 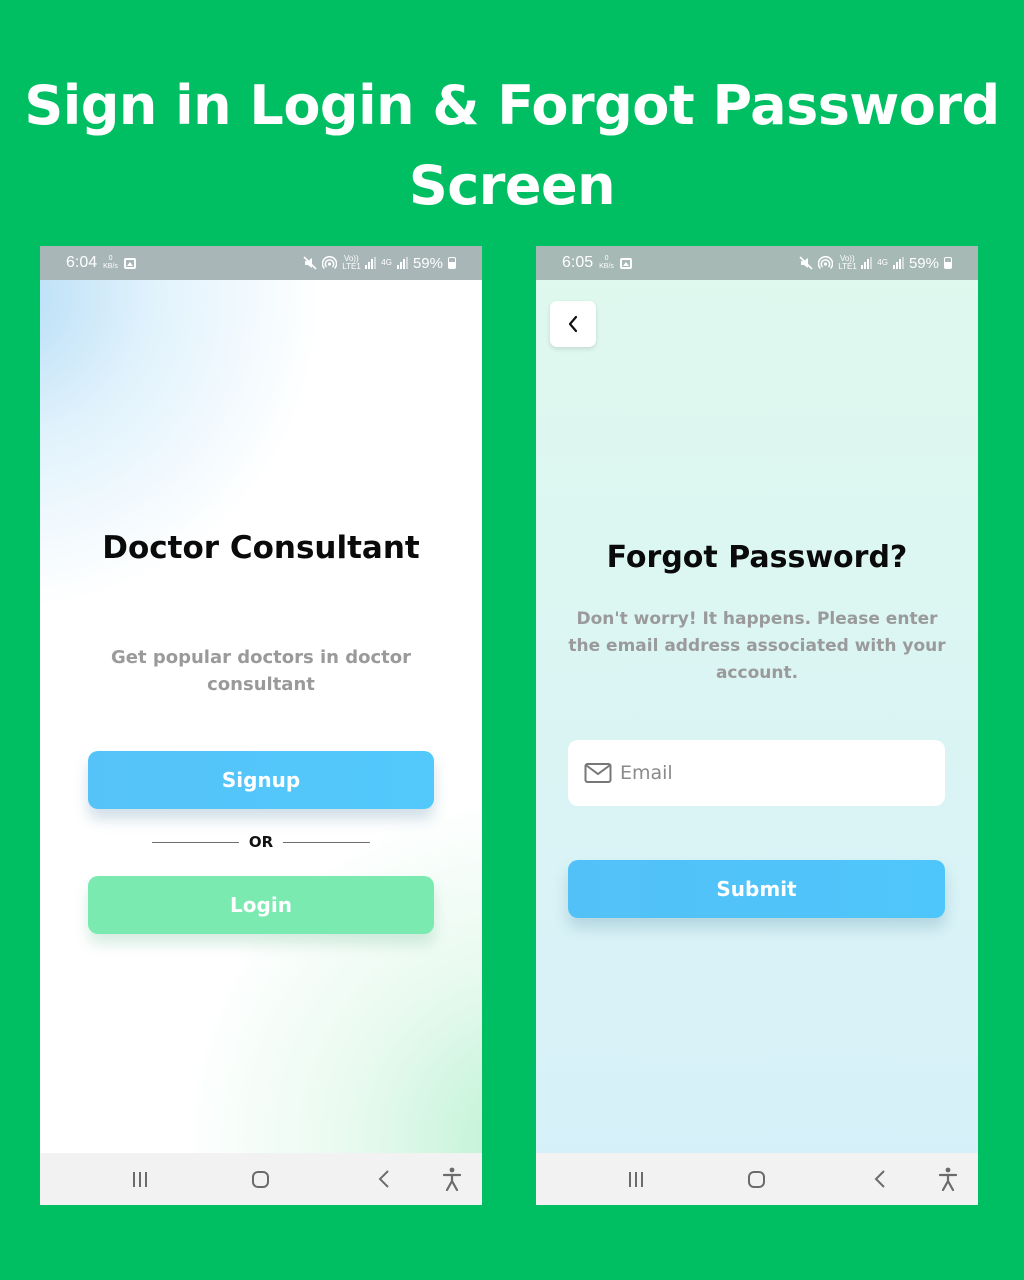 I want to click on email-field, so click(x=756, y=773).